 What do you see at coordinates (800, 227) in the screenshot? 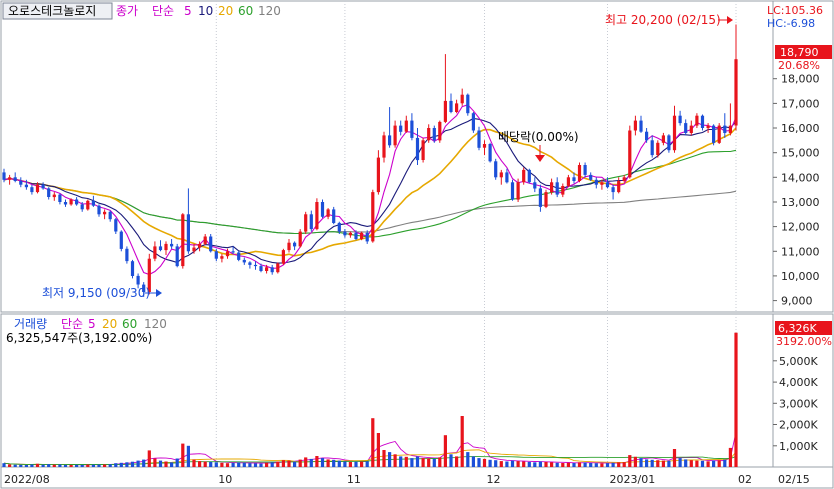
I see `price-tick-label: 12,000` at bounding box center [800, 227].